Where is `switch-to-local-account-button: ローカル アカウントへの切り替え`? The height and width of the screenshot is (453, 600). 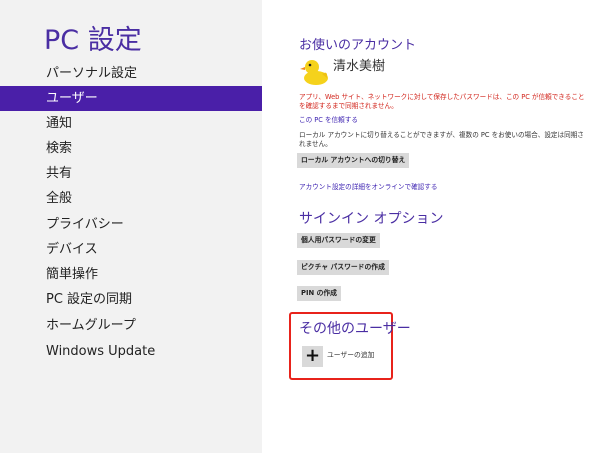
switch-to-local-account-button: ローカル アカウントへの切り替え is located at coordinates (353, 160).